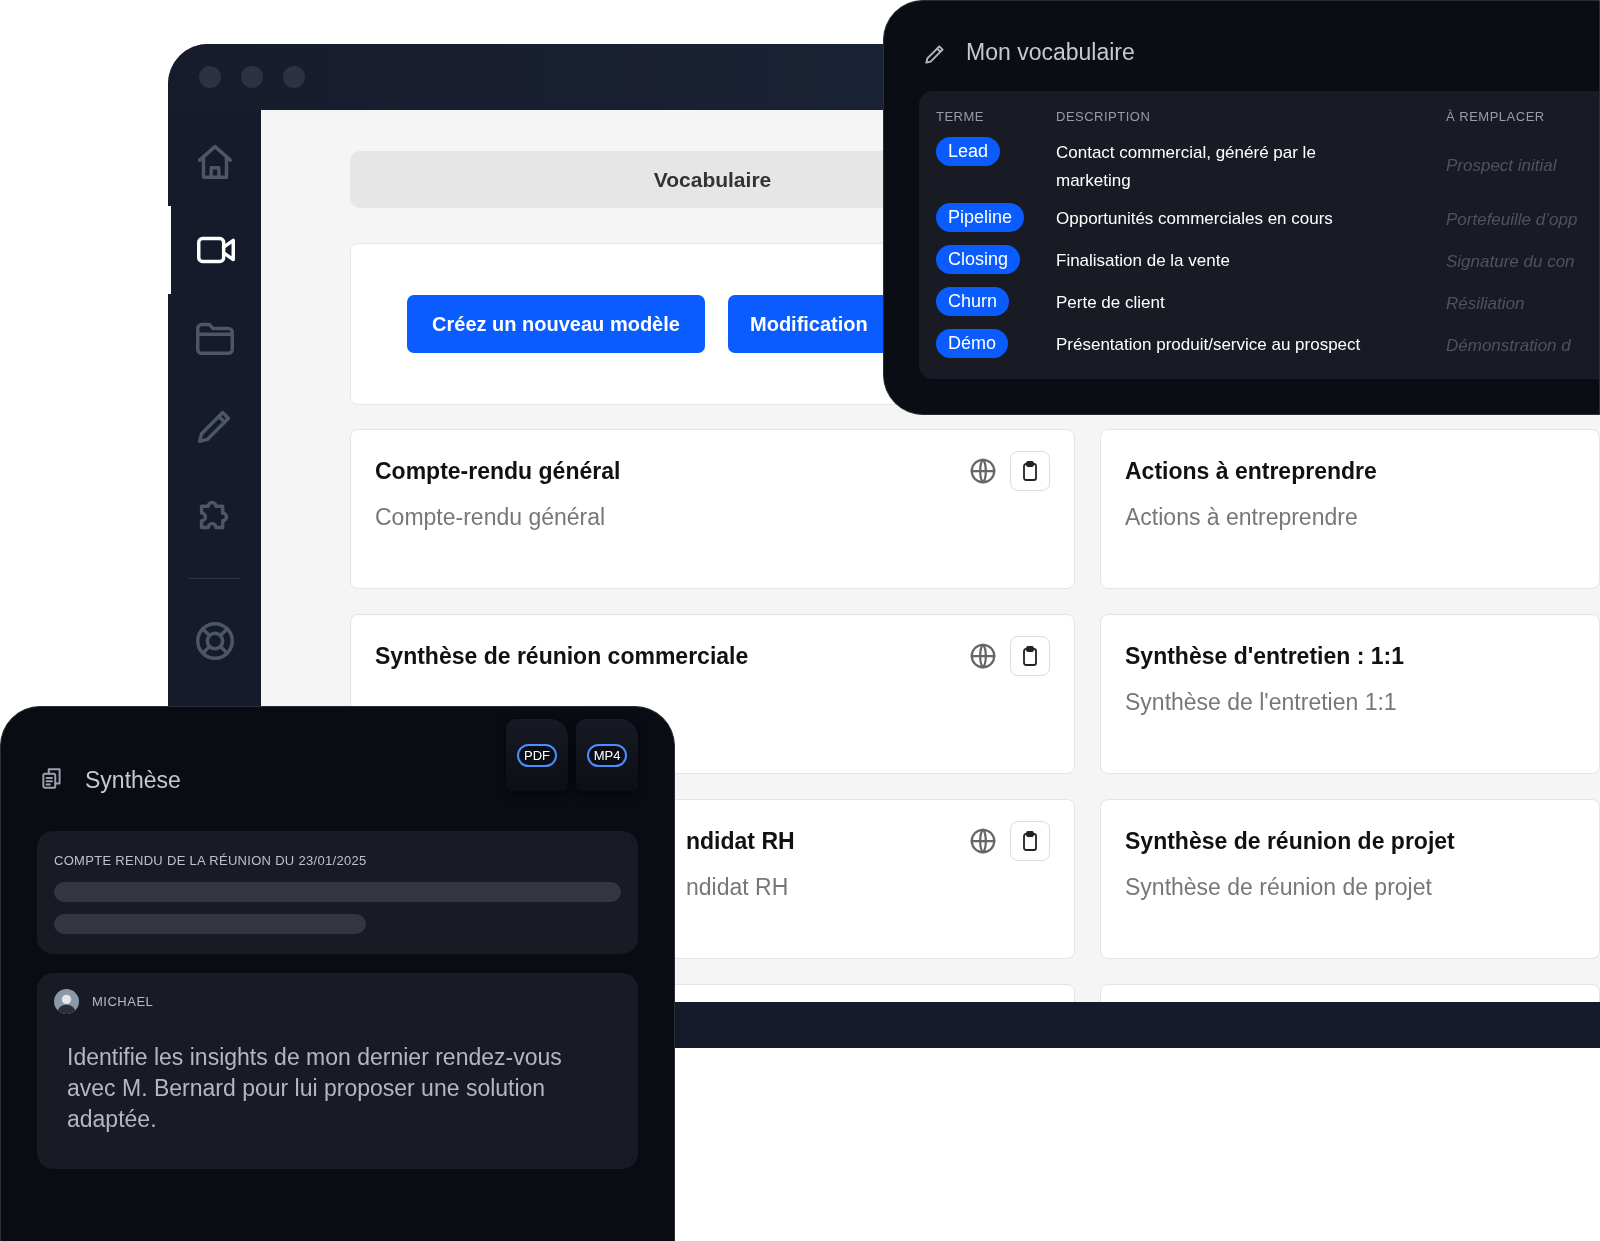 This screenshot has height=1241, width=1600. Describe the element at coordinates (66, 1001) in the screenshot. I see `avatar` at that location.